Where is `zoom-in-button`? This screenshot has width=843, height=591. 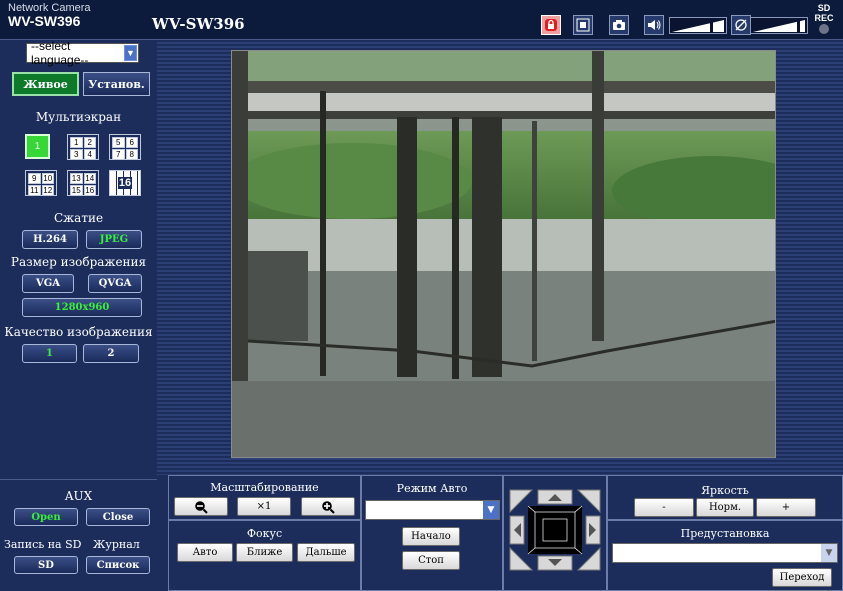 zoom-in-button is located at coordinates (328, 506).